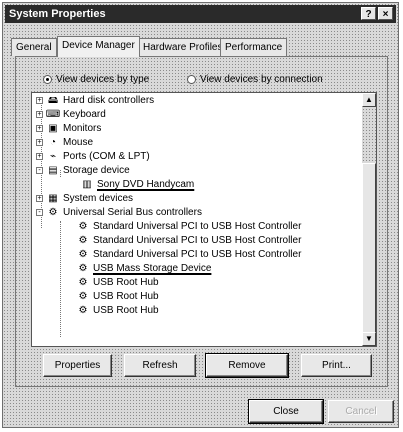 This screenshot has height=432, width=403. Describe the element at coordinates (53, 156) in the screenshot. I see `port-icon: ⌁` at that location.